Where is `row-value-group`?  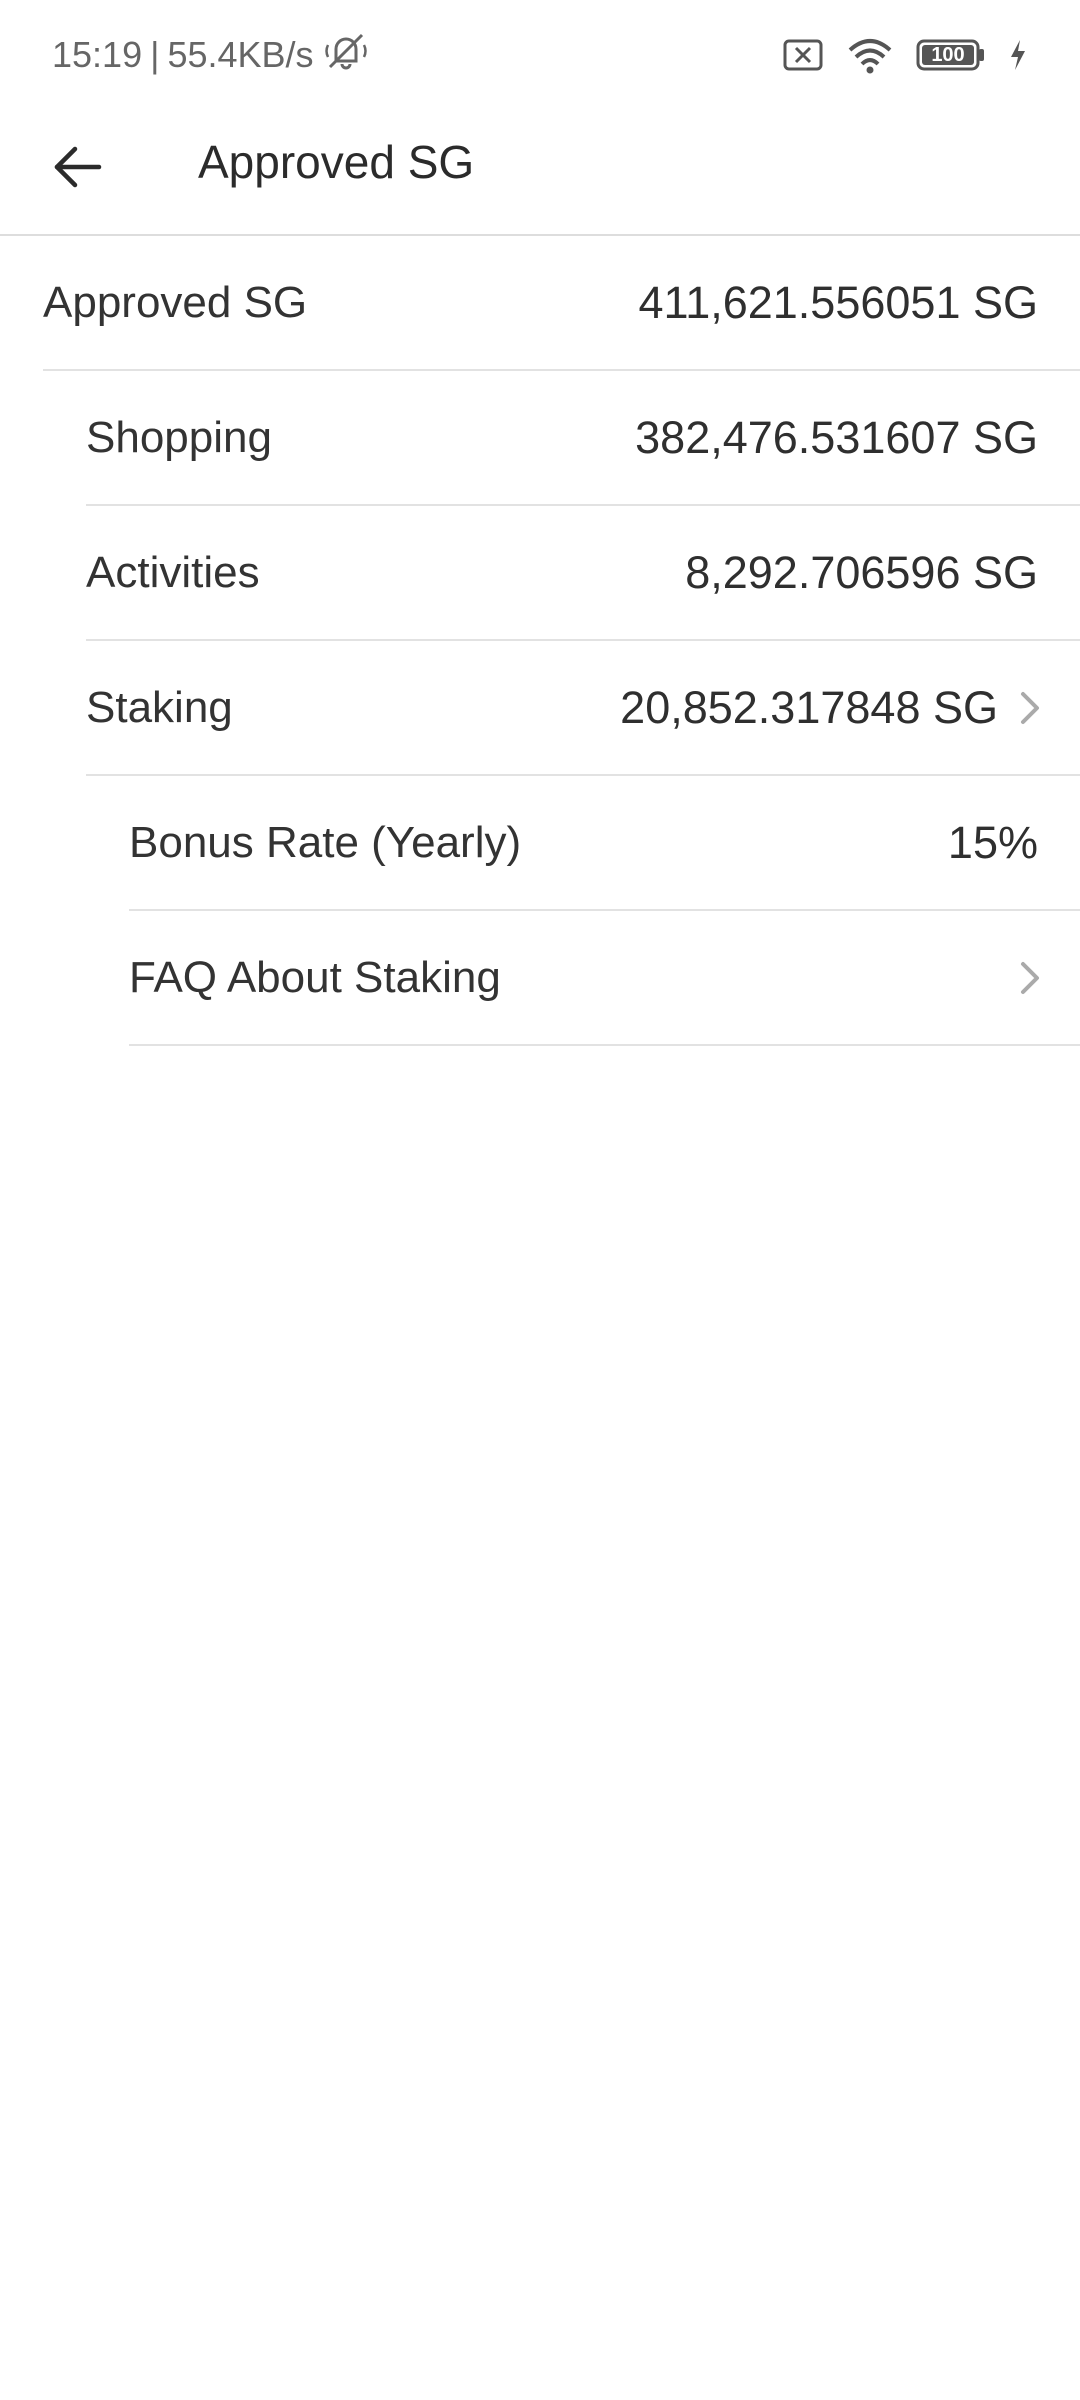 row-value-group is located at coordinates (1030, 978).